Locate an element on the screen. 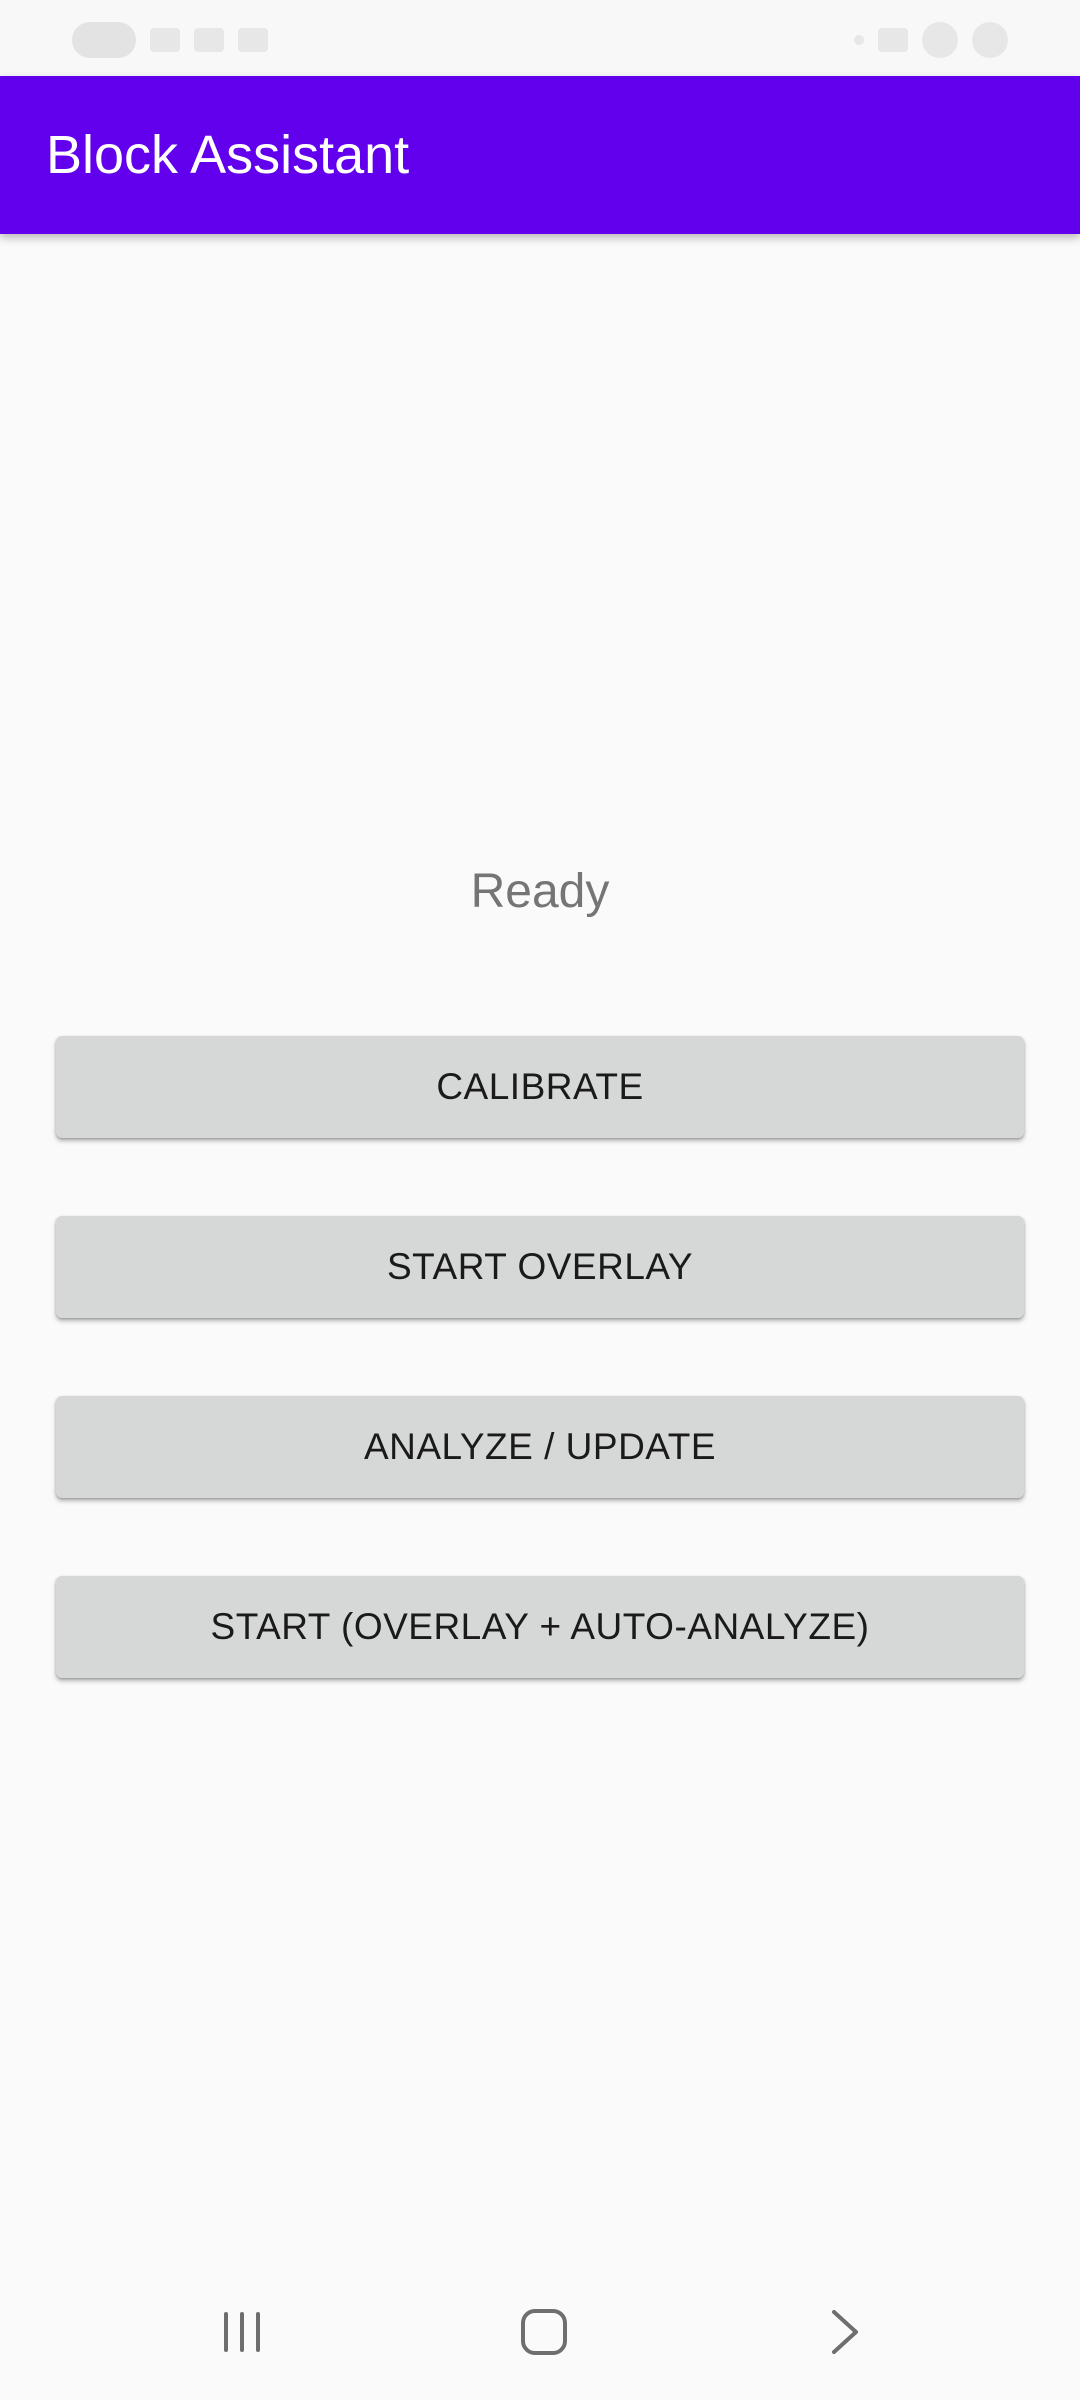 This screenshot has width=1080, height=2400. recents-icon is located at coordinates (242, 2332).